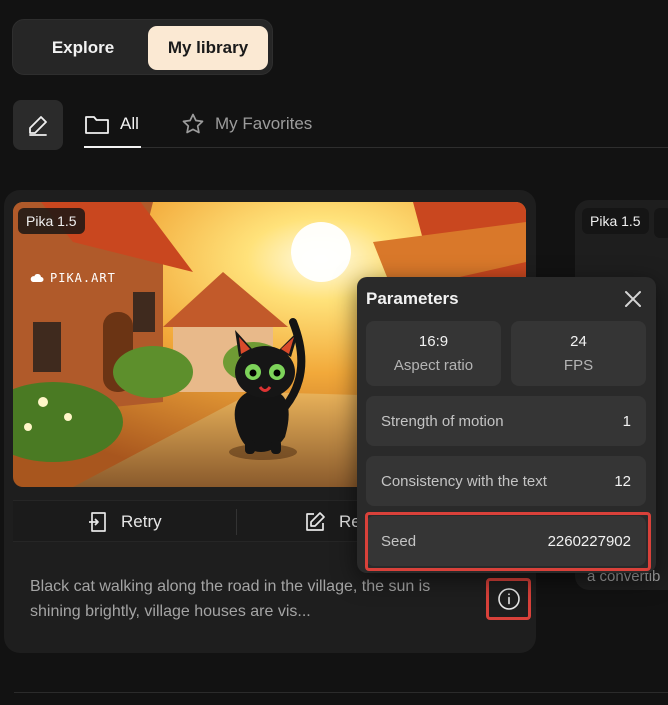 This screenshot has width=668, height=705. I want to click on close-icon, so click(633, 299).